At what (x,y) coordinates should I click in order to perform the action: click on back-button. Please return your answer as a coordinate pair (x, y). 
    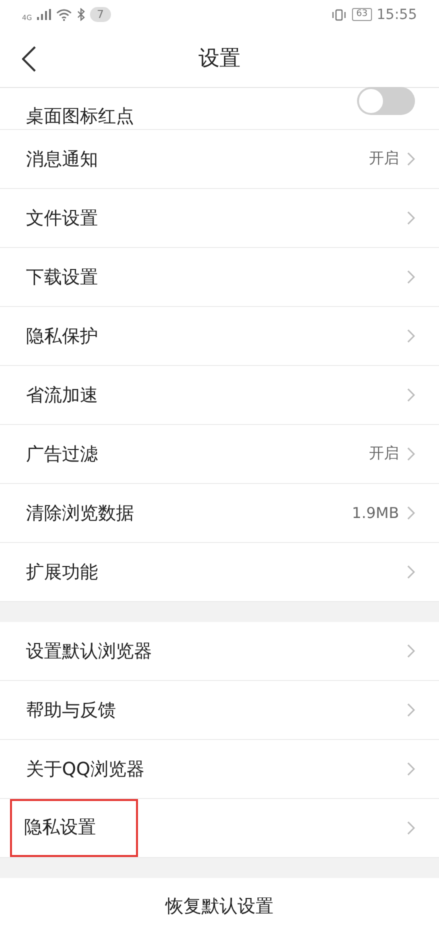
    Looking at the image, I should click on (29, 59).